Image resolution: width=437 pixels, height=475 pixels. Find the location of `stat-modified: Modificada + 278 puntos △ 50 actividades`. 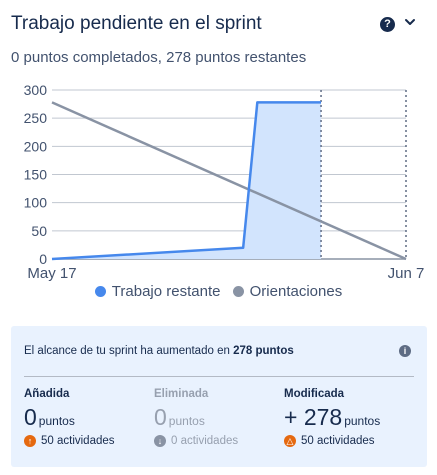

stat-modified: Modificada + 278 puntos △ 50 actividades is located at coordinates (349, 417).